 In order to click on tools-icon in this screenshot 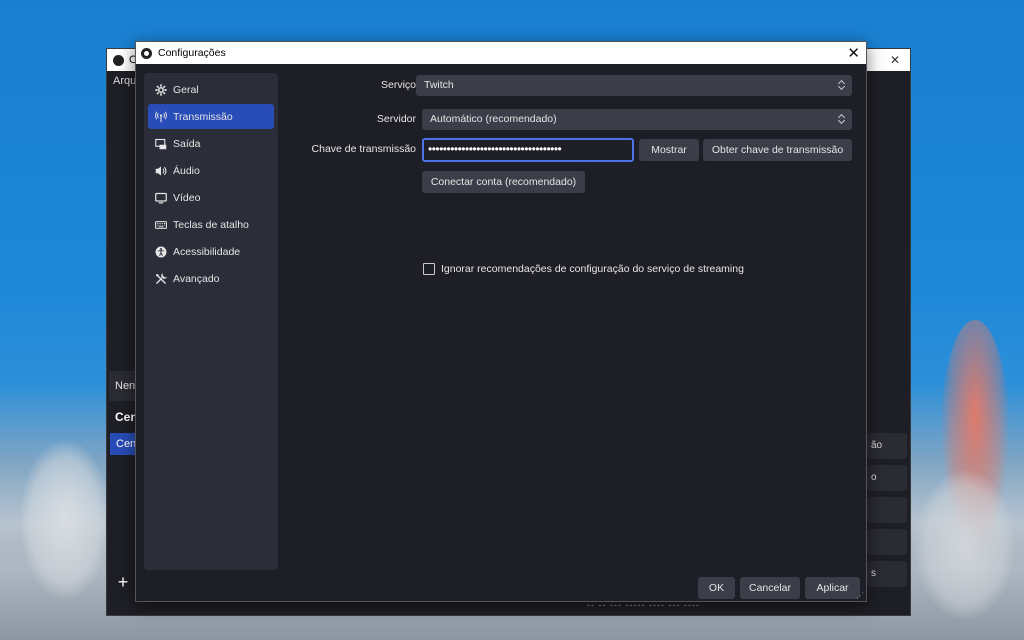, I will do `click(161, 279)`.